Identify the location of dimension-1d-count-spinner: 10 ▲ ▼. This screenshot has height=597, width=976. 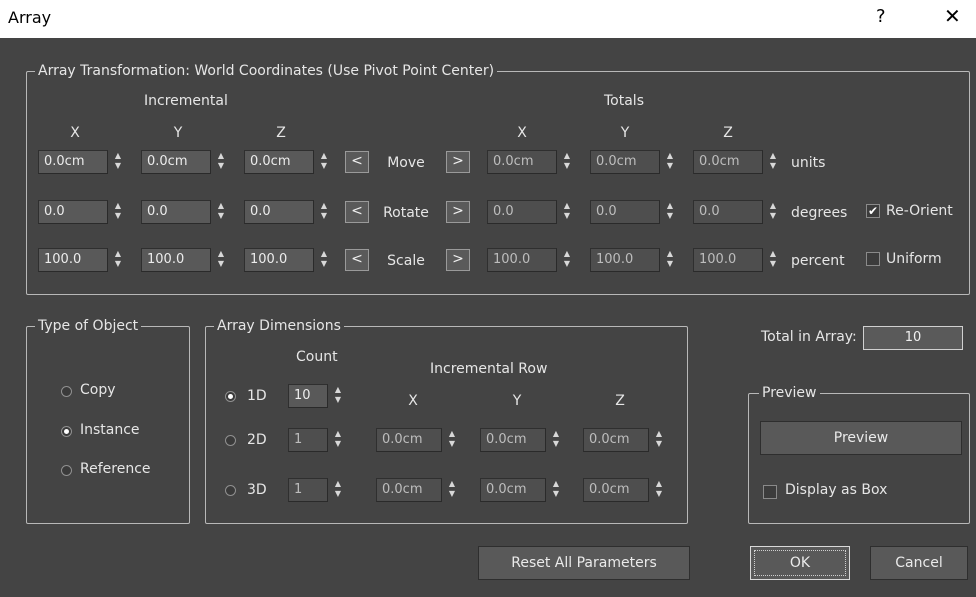
(317, 396).